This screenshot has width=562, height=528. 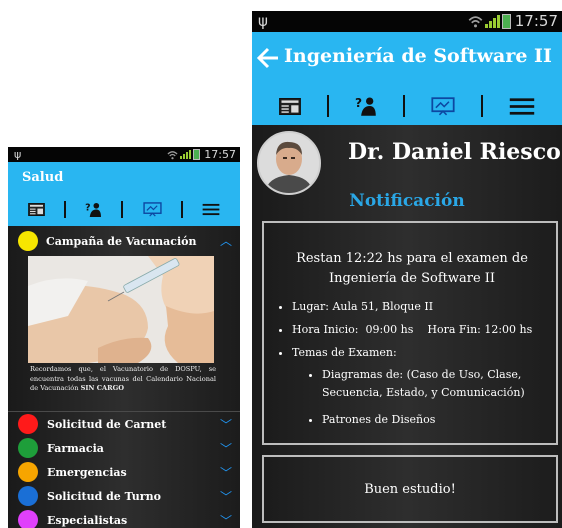 I want to click on app-bar: Ingeniería de Software II, so click(x=407, y=59).